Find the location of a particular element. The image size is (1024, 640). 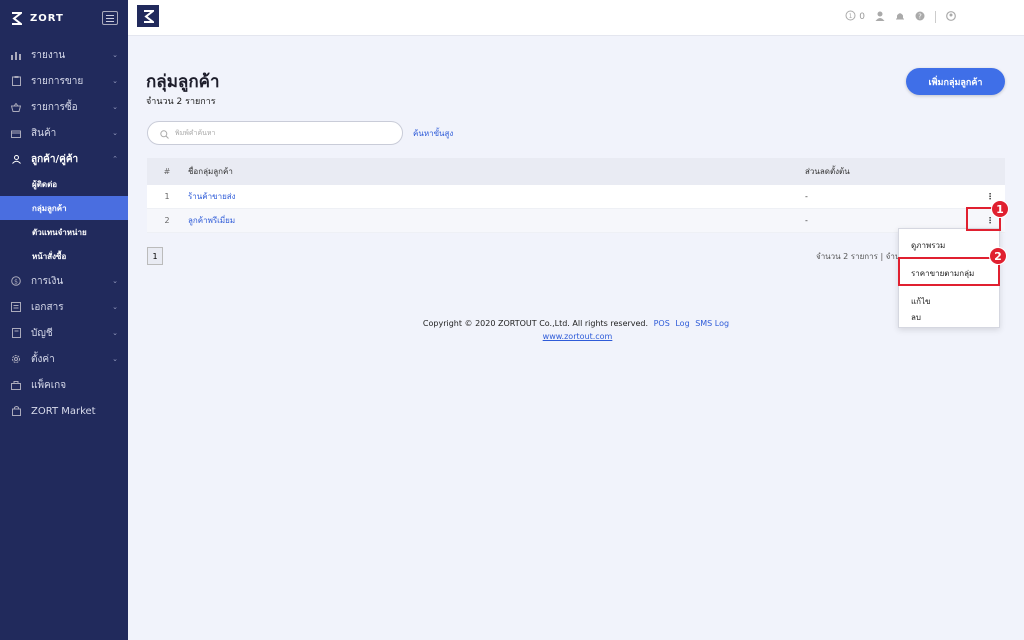

menu-item-delete: ลบ is located at coordinates (916, 317).